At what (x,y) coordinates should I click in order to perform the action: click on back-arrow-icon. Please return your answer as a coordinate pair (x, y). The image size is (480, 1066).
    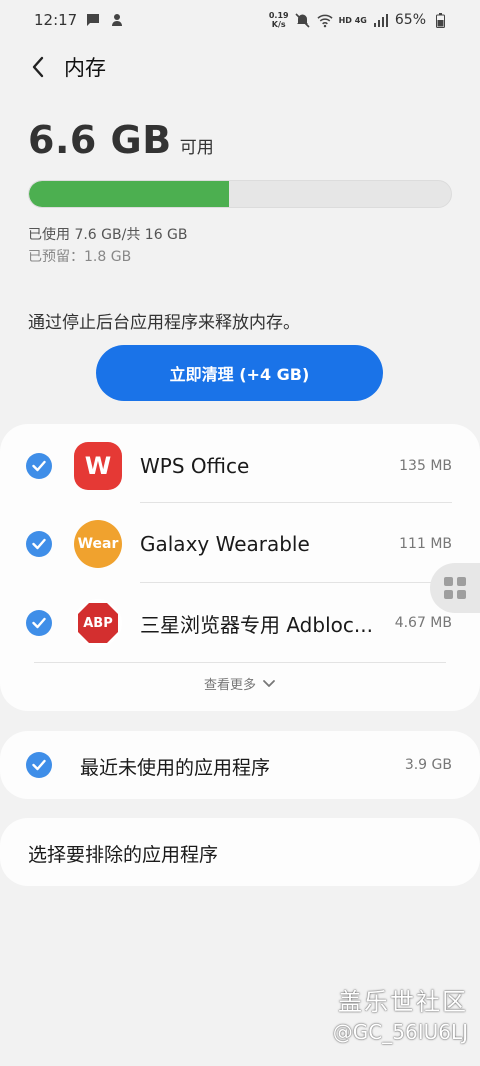
    Looking at the image, I should click on (38, 67).